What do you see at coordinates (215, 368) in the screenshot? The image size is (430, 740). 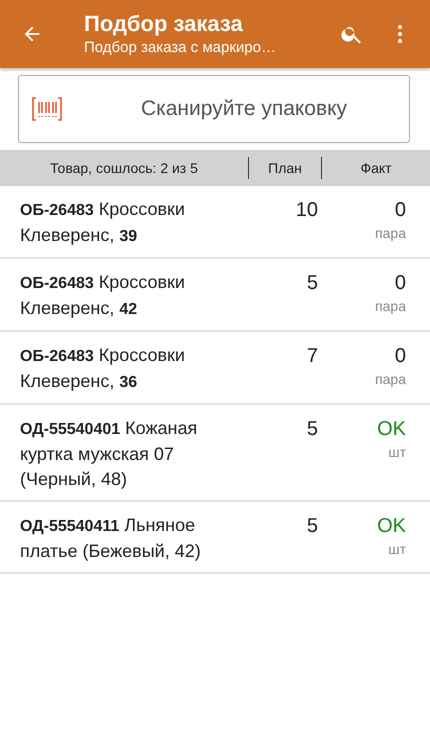 I see `item-row: ОБ-26483 Кроссовки Клеверенс, 36 7 0 пара` at bounding box center [215, 368].